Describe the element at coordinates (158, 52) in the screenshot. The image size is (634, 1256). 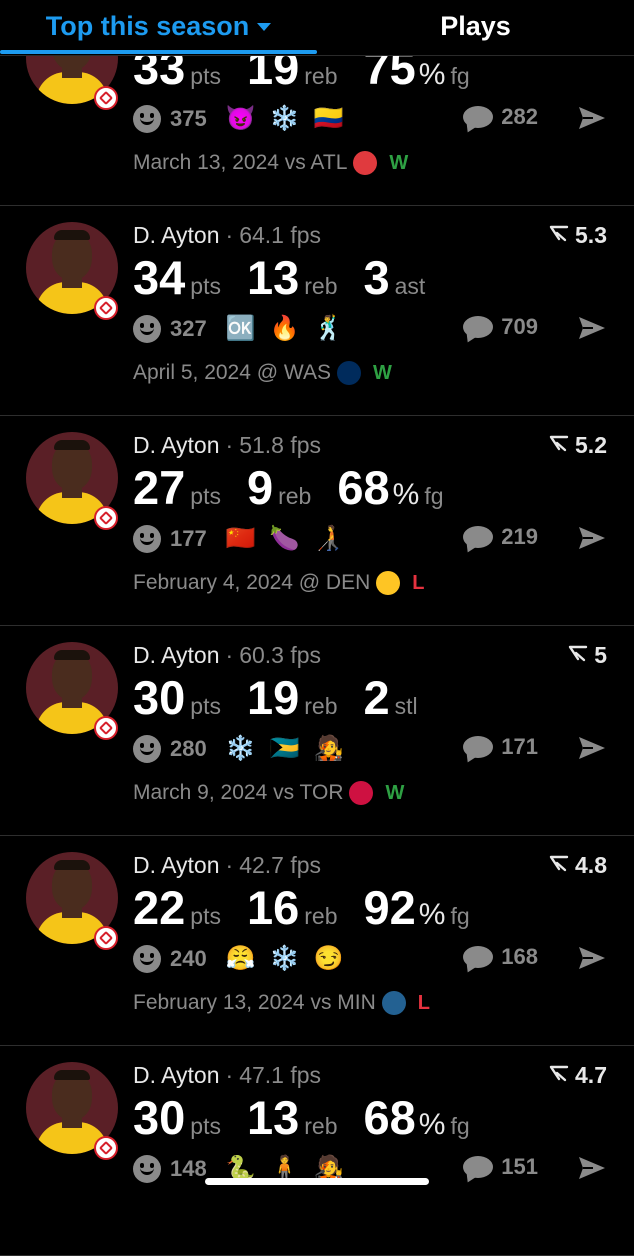
I see `active-tab-indicator` at that location.